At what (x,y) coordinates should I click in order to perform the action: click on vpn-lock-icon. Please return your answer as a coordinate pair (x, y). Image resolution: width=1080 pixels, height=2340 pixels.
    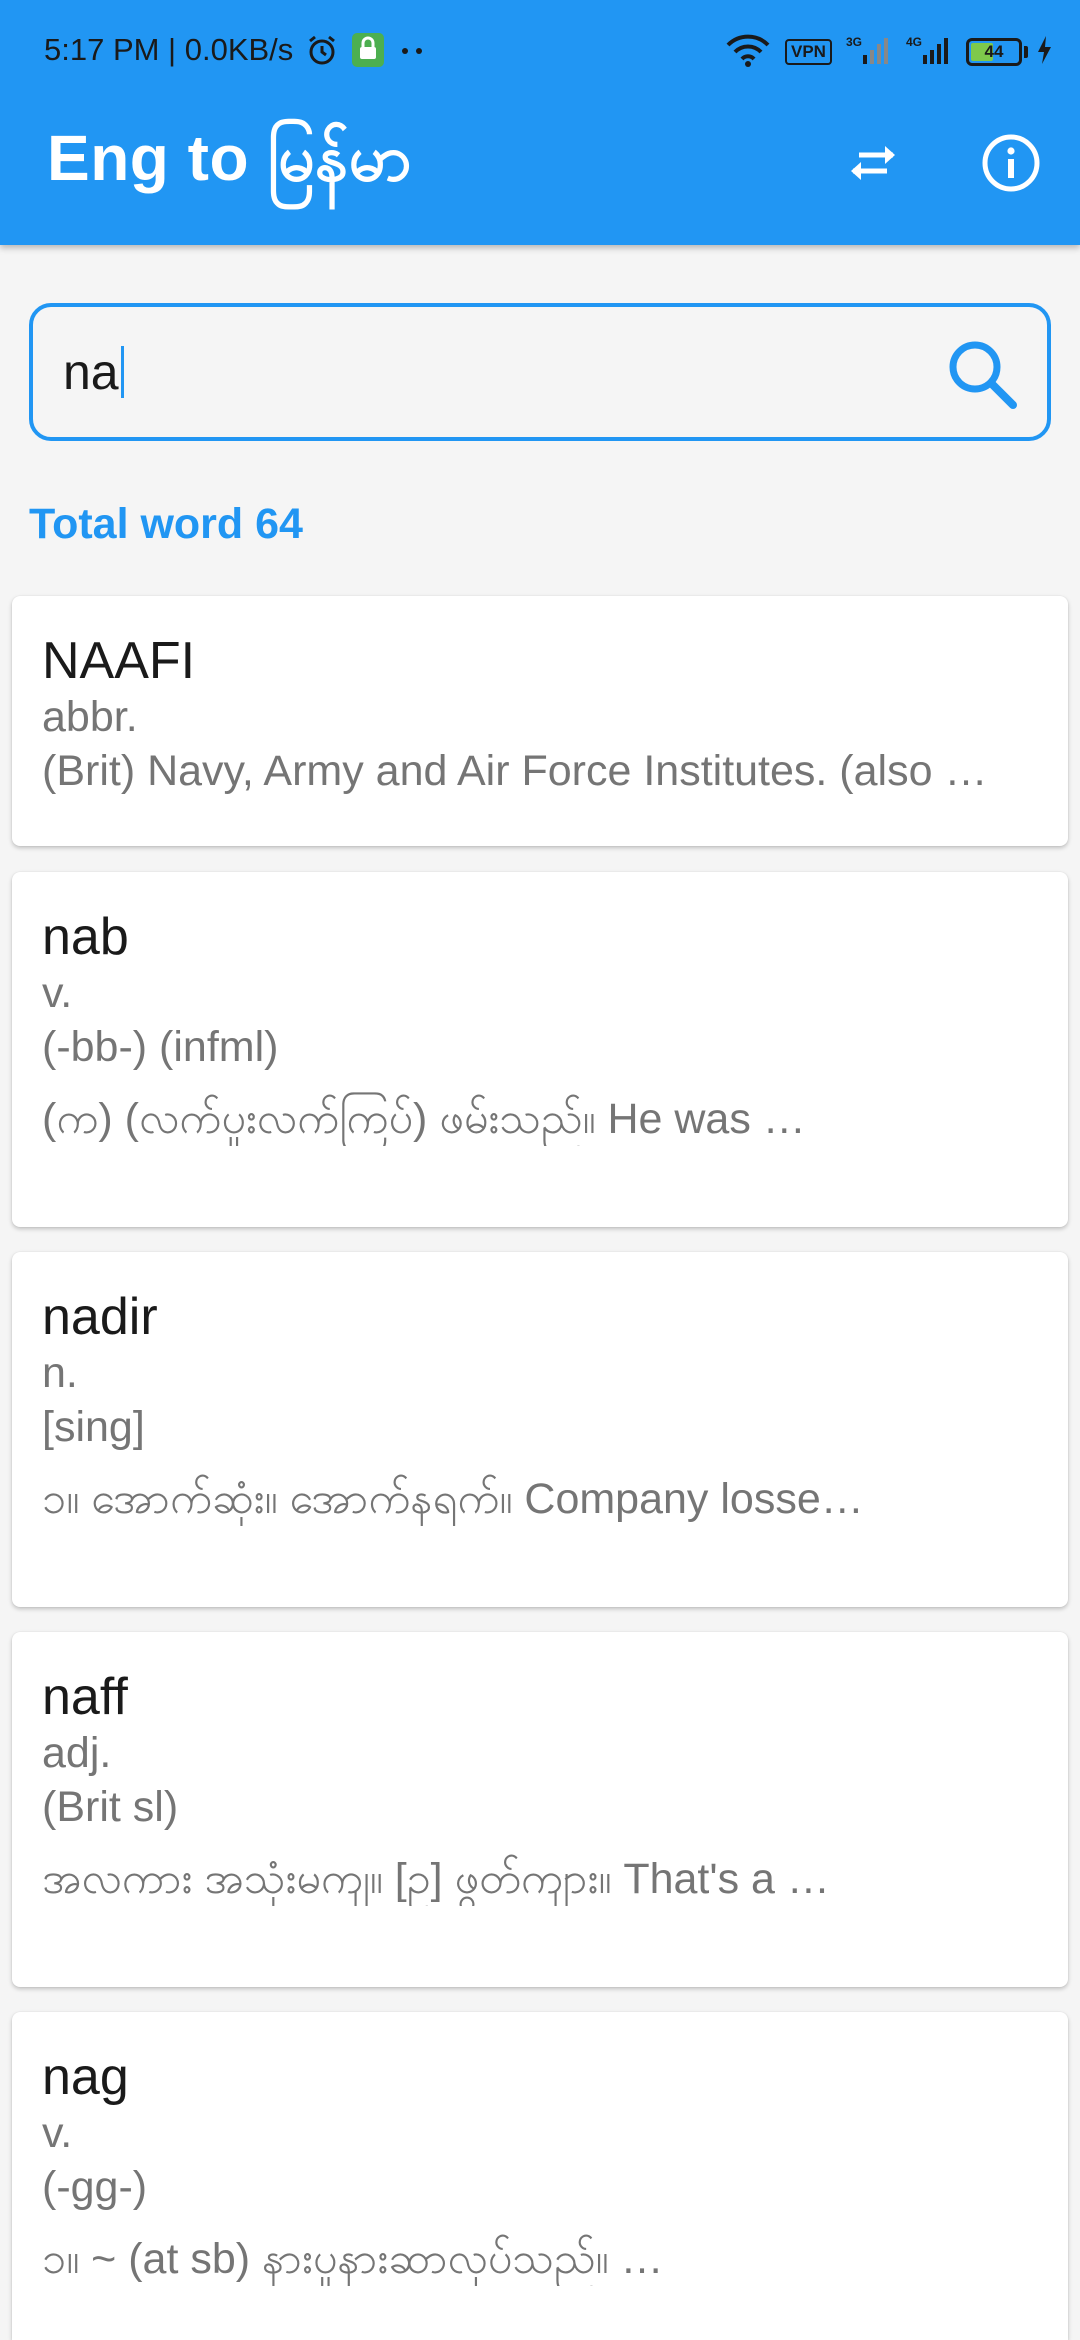
    Looking at the image, I should click on (368, 52).